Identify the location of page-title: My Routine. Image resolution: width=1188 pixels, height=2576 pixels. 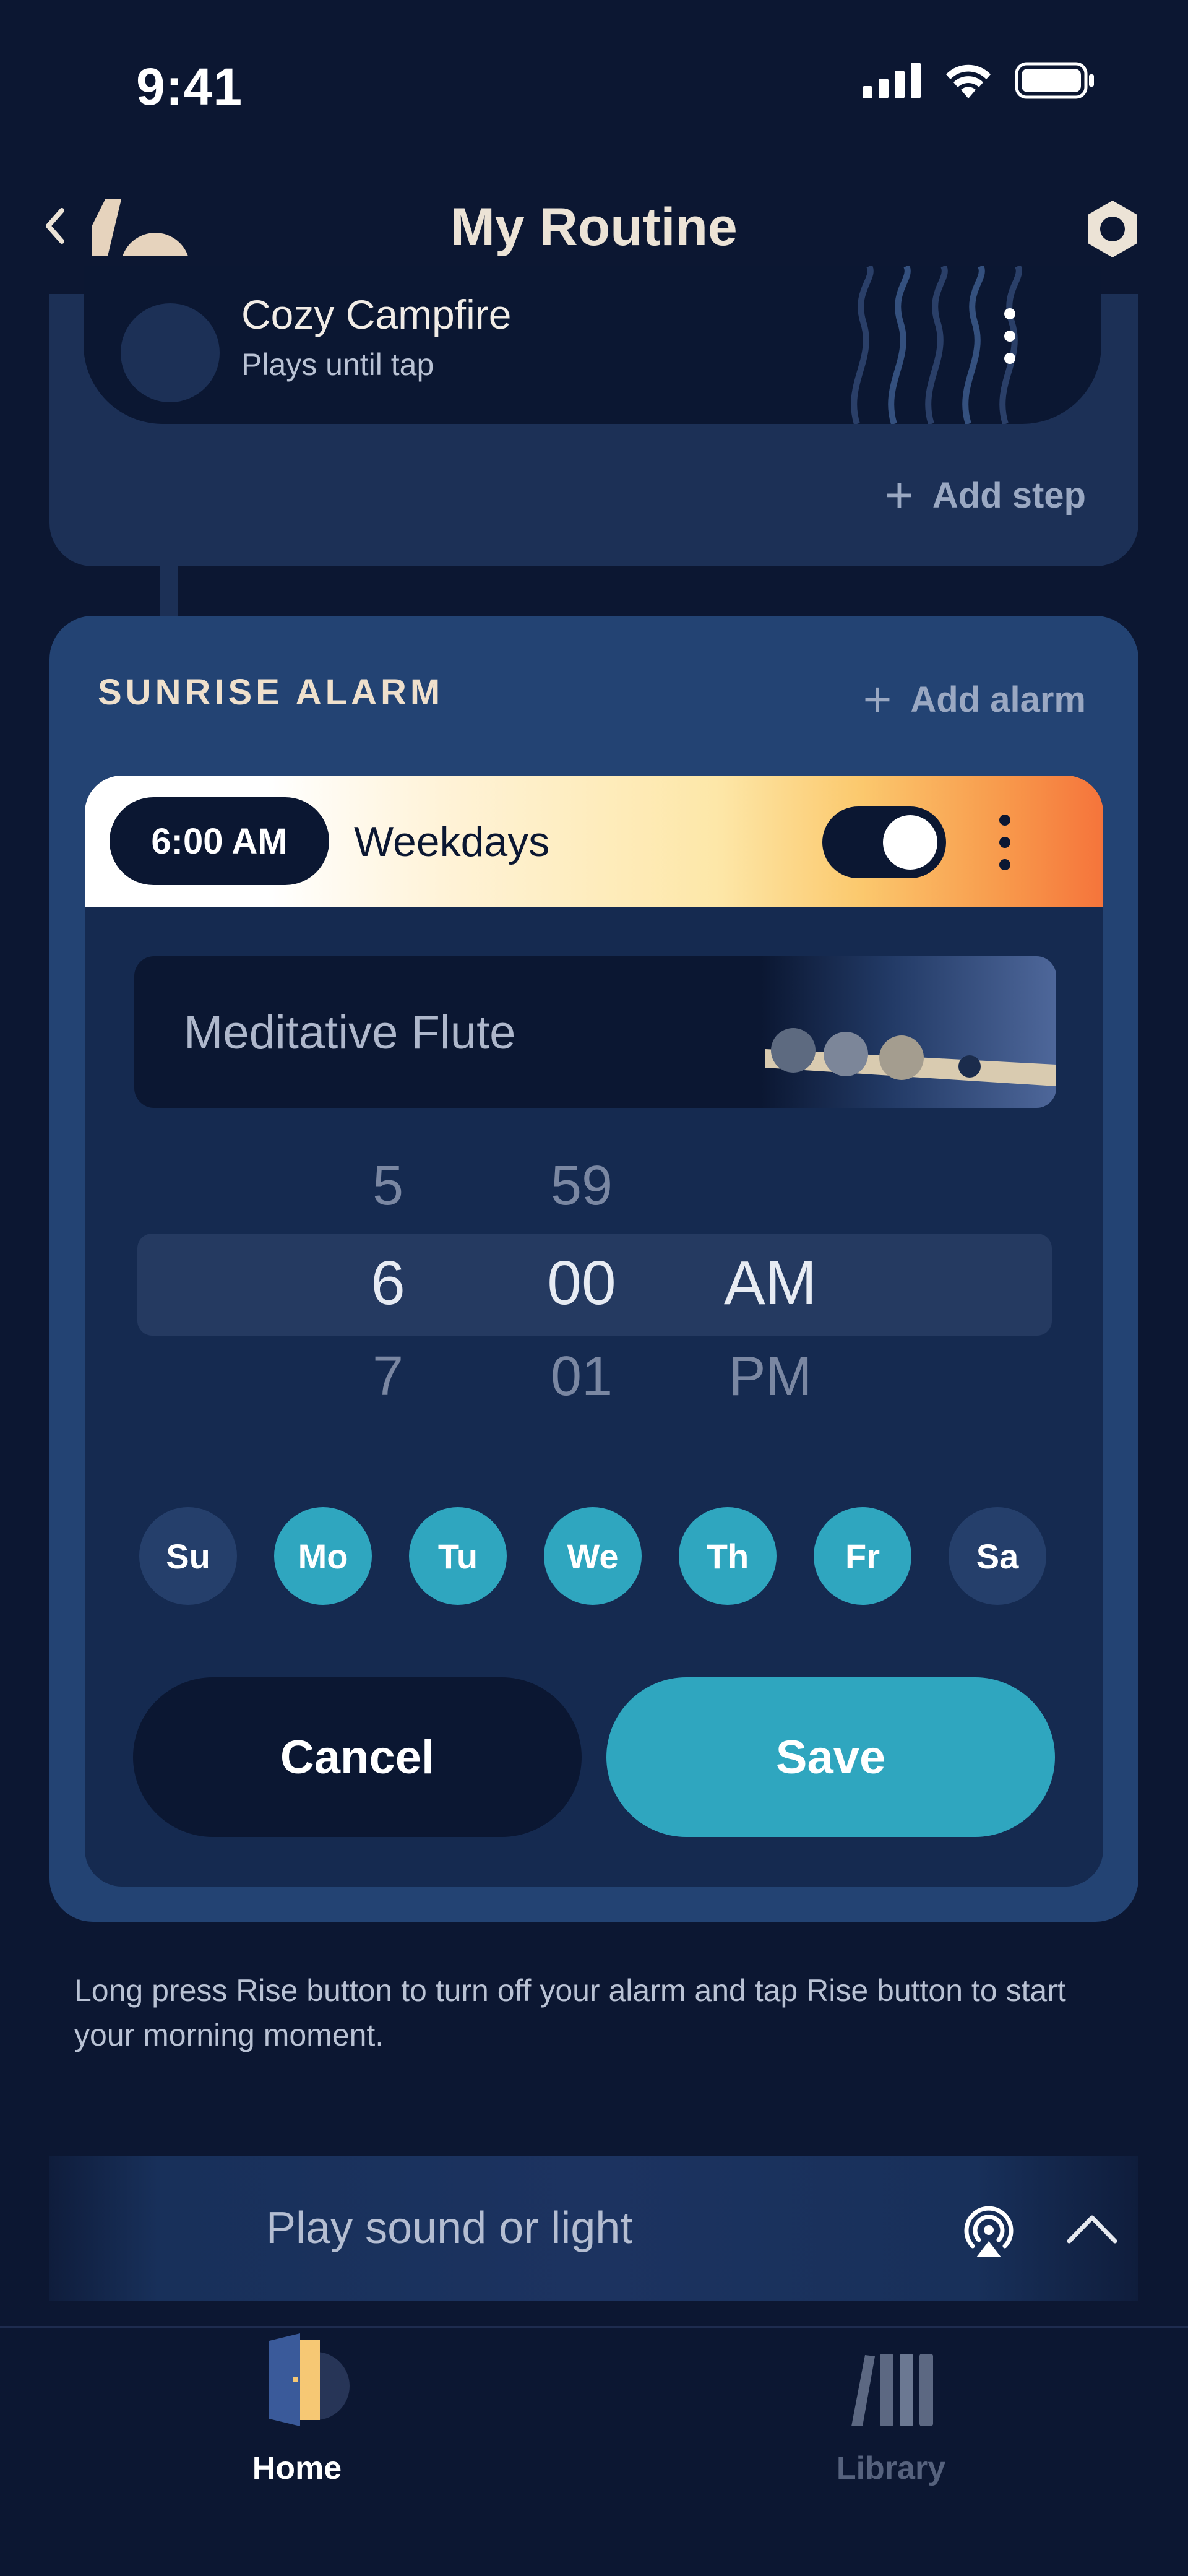
(594, 227).